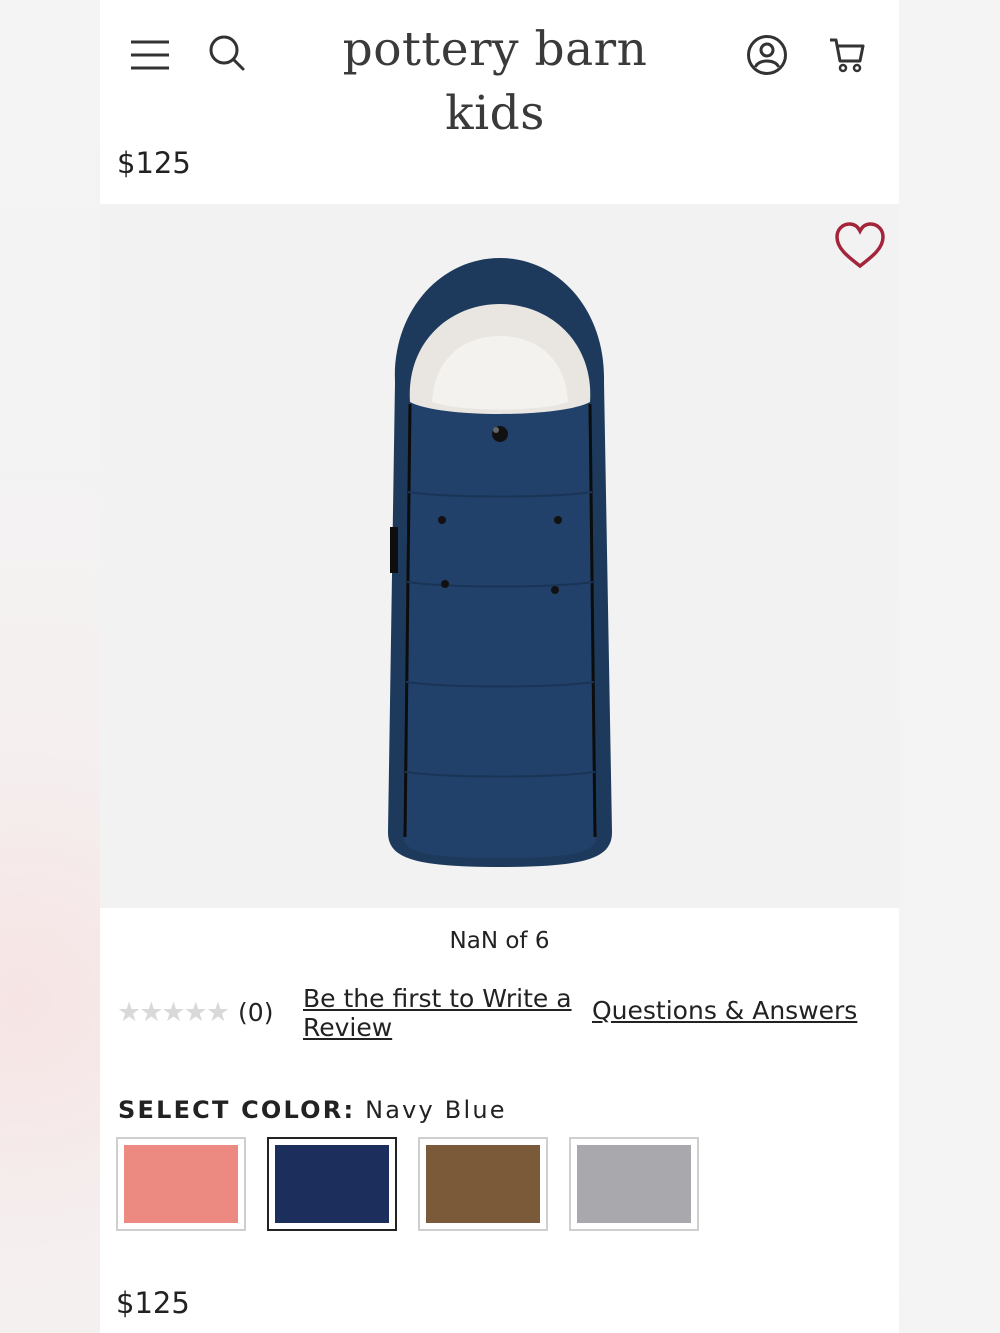 The image size is (1000, 1333). I want to click on review-count: (0), so click(256, 1012).